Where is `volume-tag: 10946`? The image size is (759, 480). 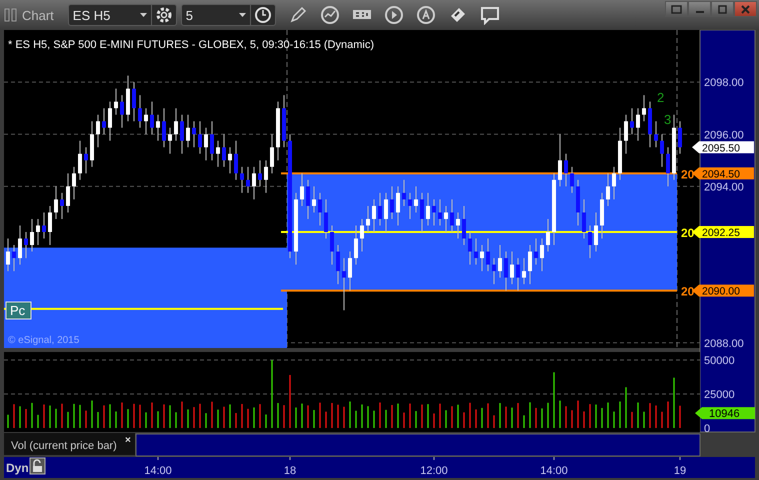
volume-tag: 10946 is located at coordinates (725, 413).